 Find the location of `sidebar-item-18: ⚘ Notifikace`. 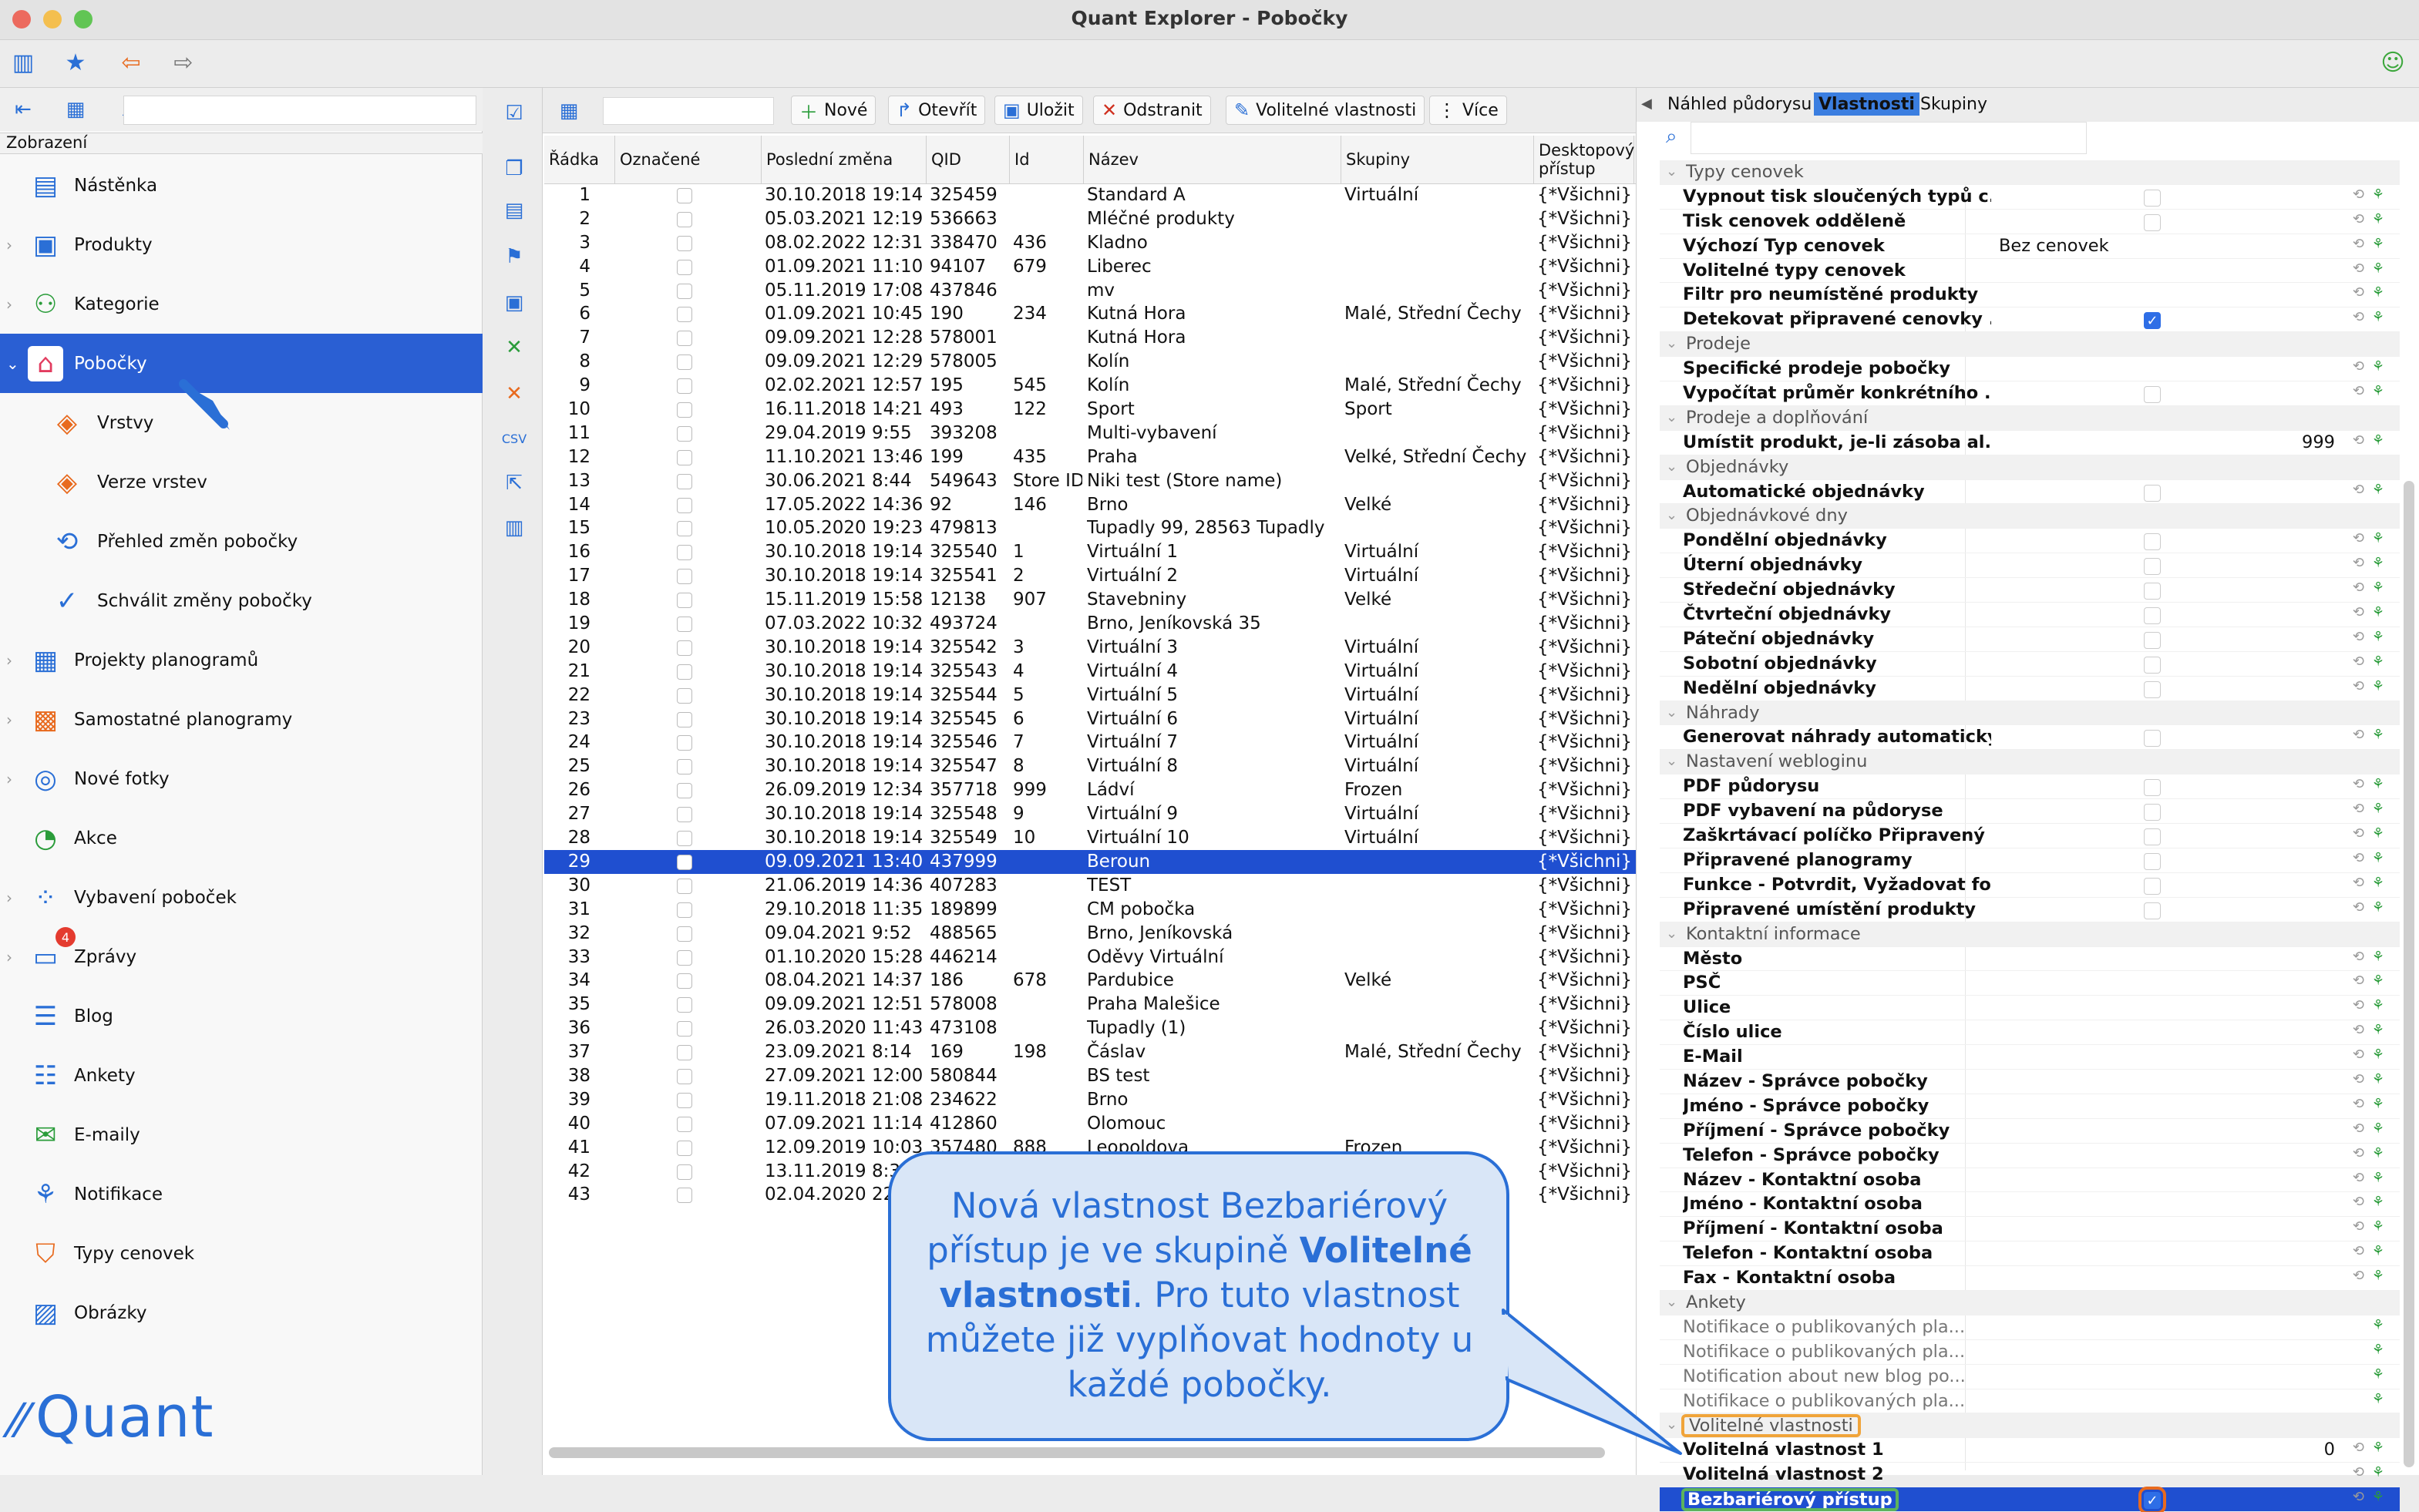

sidebar-item-18: ⚘ Notifikace is located at coordinates (242, 1194).